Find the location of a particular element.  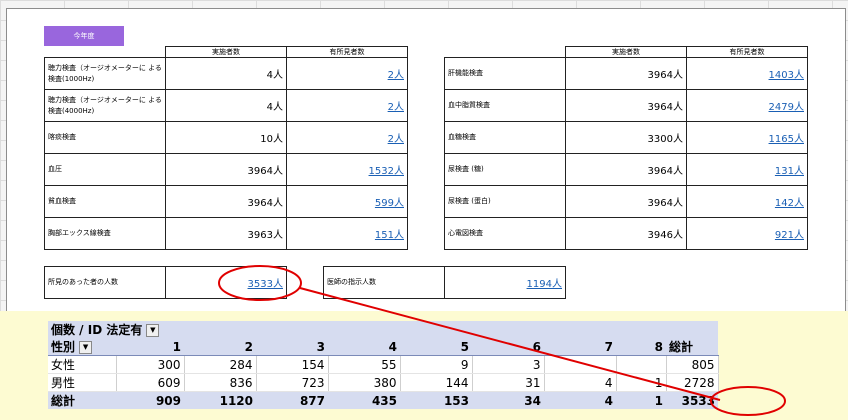

doctor-instruction-link: 1194人 is located at coordinates (544, 284).